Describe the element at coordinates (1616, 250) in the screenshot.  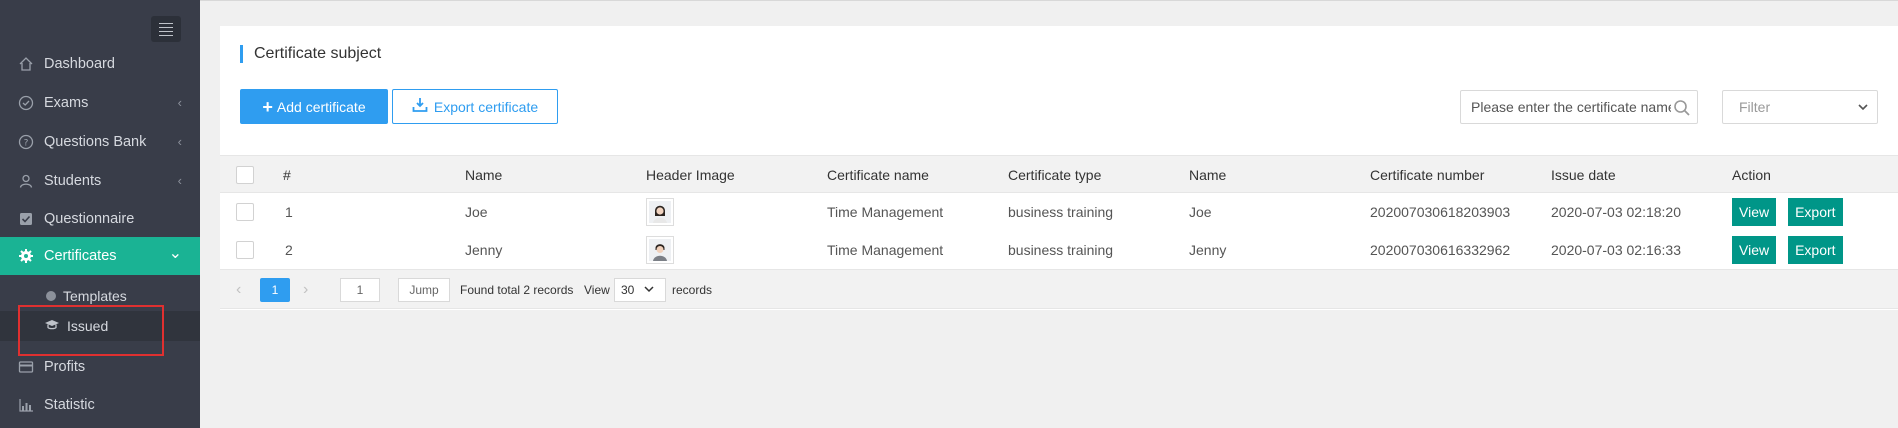
I see `row-issue-date: 2020-07-03 02:16:33` at that location.